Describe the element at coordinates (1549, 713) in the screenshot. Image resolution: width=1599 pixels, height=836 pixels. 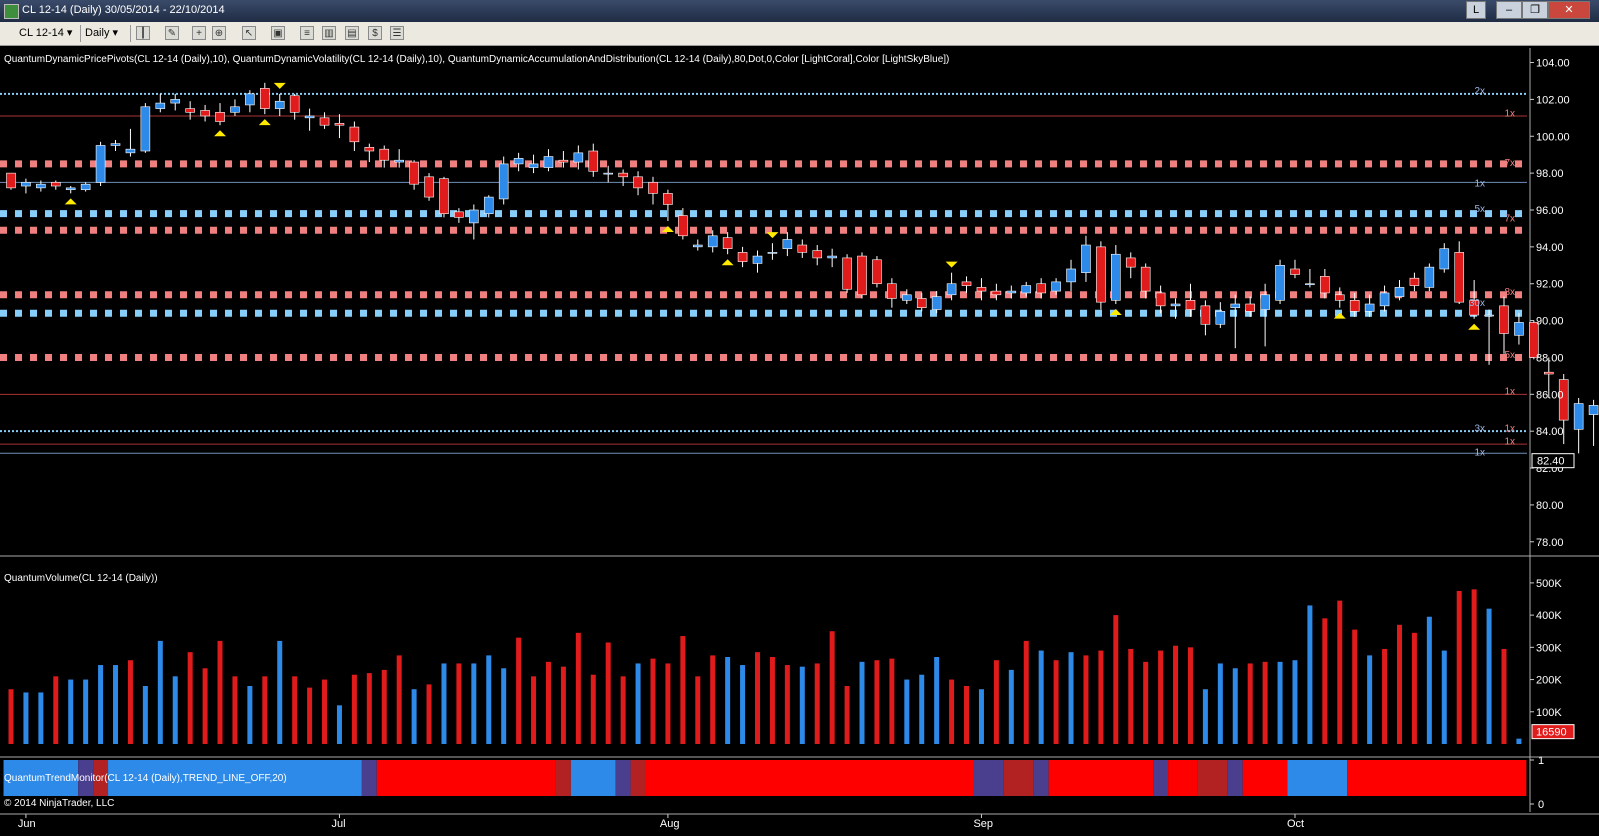
I see `volume-tick-label: 100K` at that location.